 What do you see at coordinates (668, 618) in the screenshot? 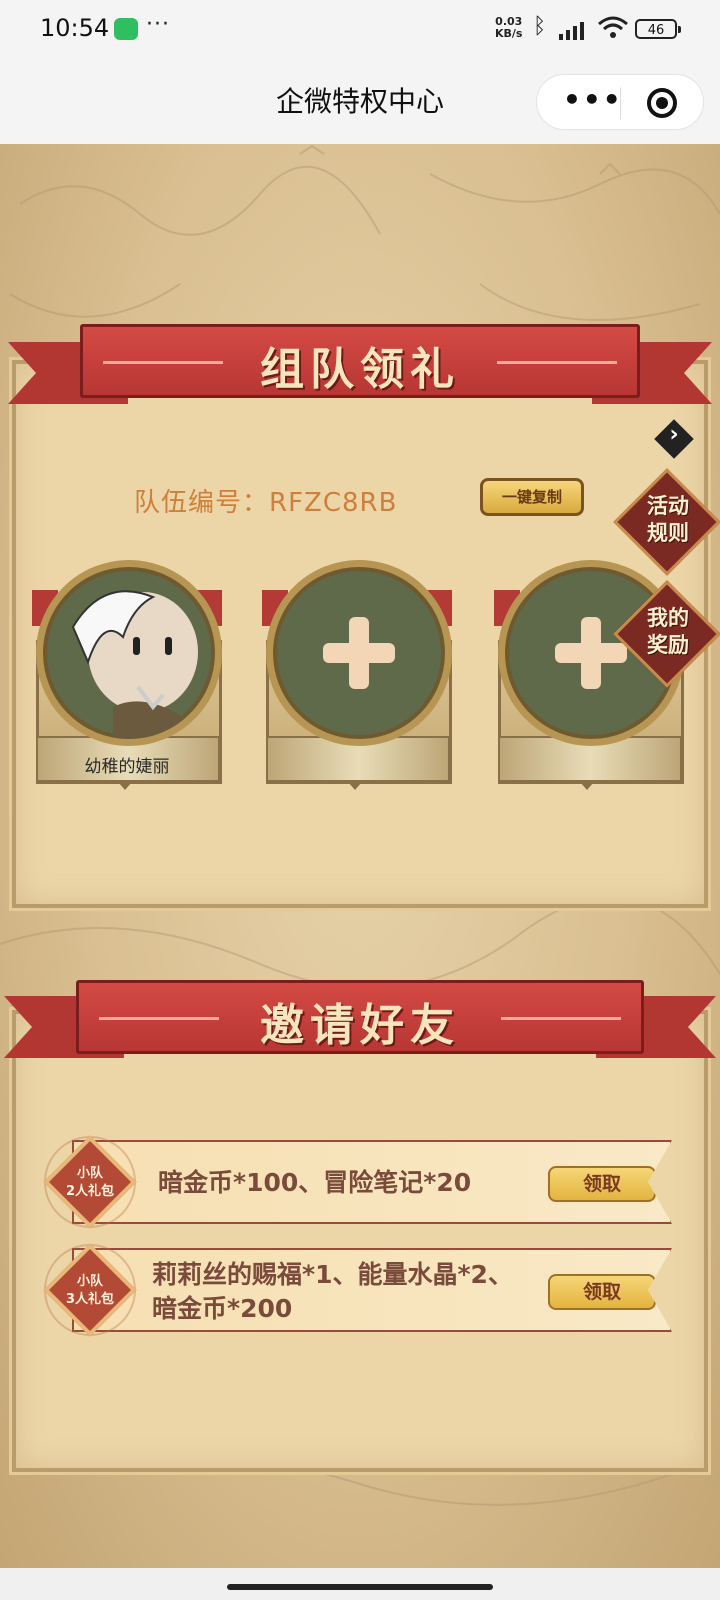
I see `my-rewards-label-line1: 我的` at bounding box center [668, 618].